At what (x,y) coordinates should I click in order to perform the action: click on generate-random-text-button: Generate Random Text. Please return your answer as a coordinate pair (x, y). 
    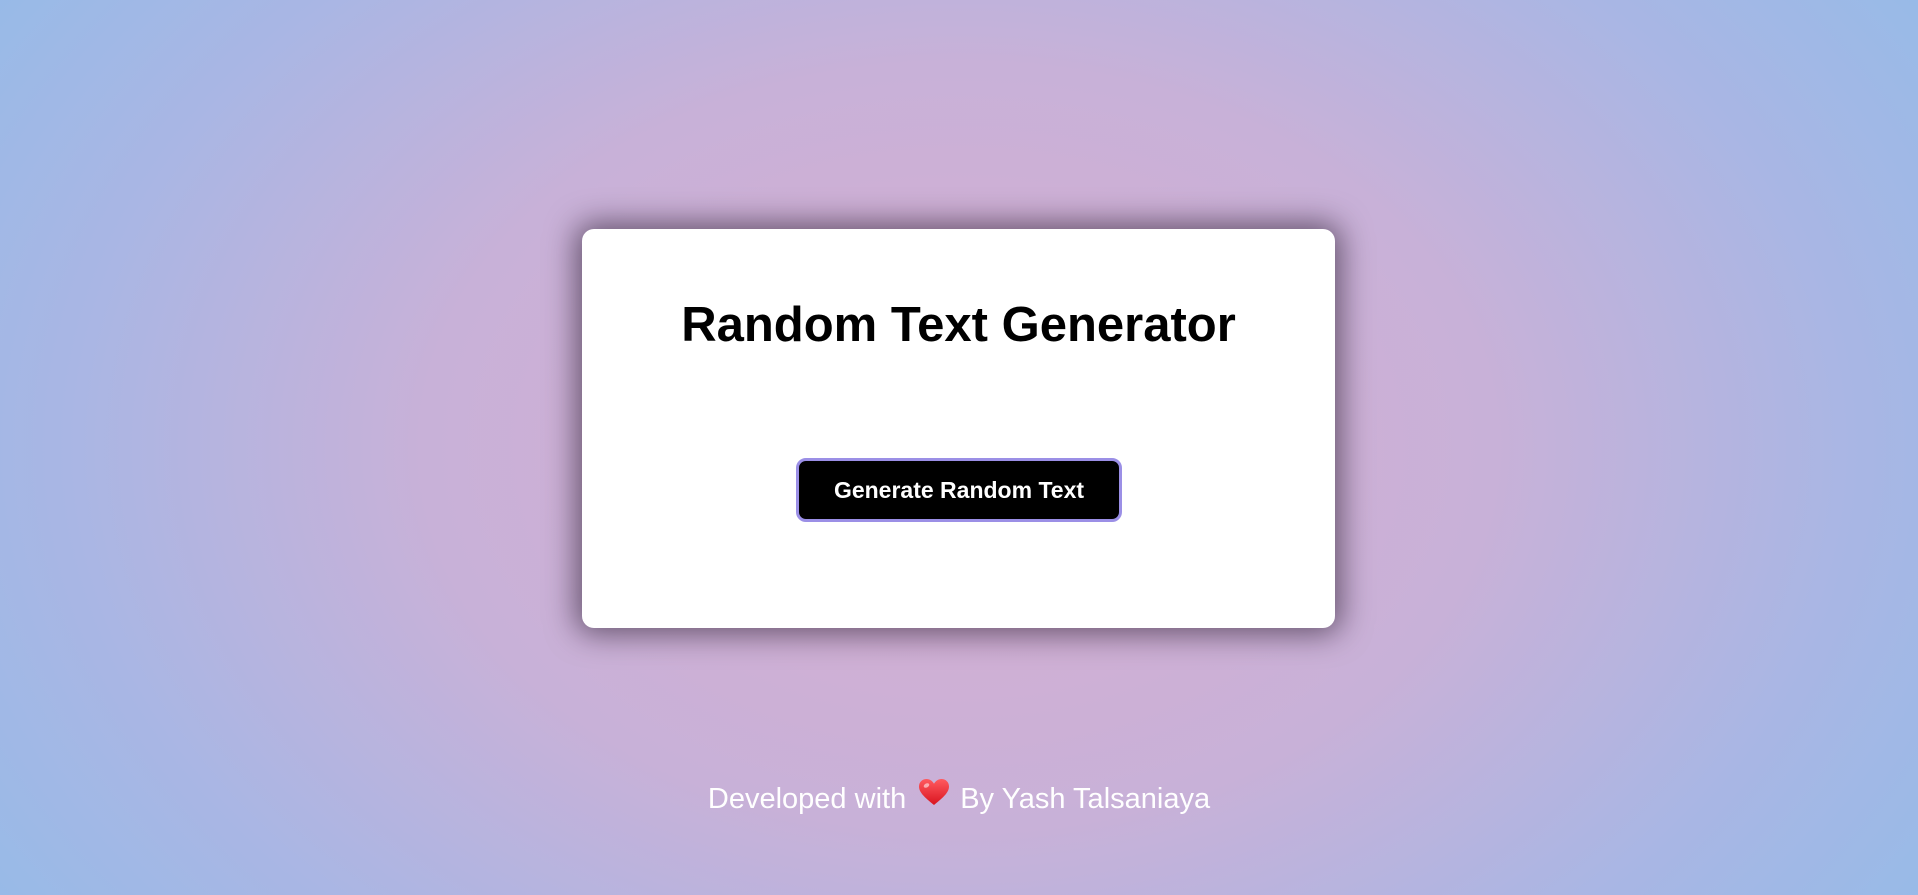
    Looking at the image, I should click on (959, 490).